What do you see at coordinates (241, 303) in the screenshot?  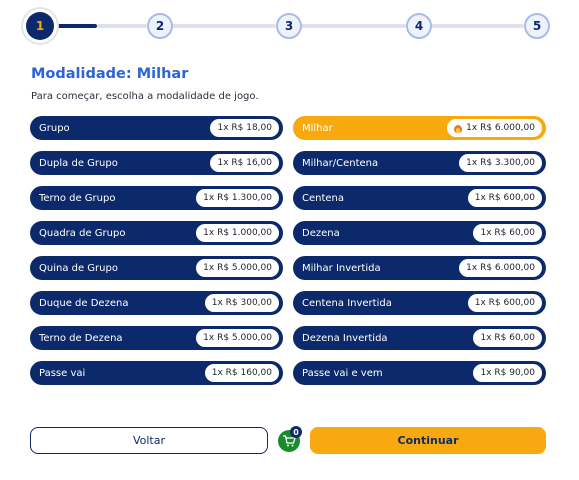 I see `option-price: 1x R$ 300,00` at bounding box center [241, 303].